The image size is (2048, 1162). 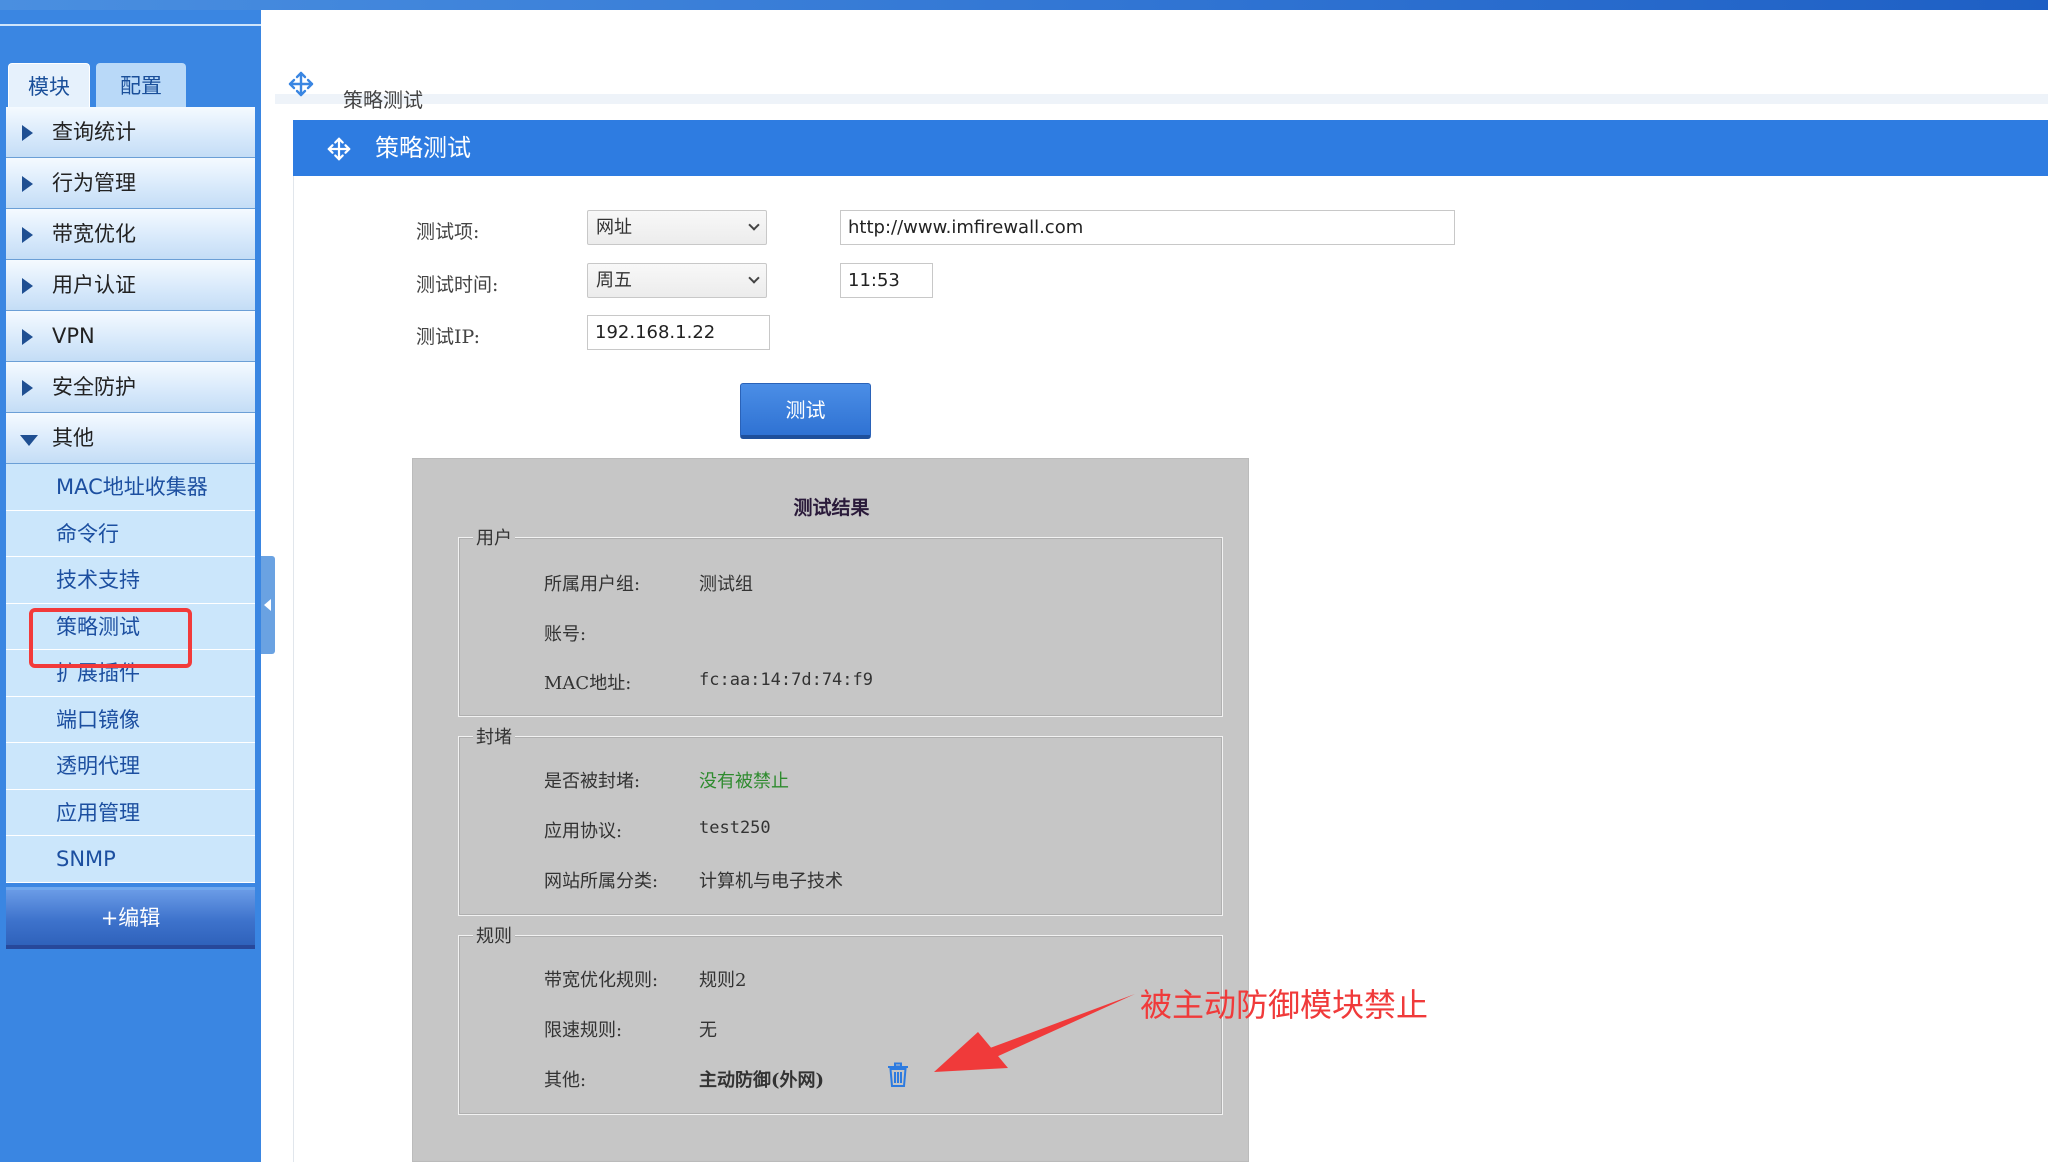 What do you see at coordinates (494, 935) in the screenshot?
I see `rules-section-legend: 规则` at bounding box center [494, 935].